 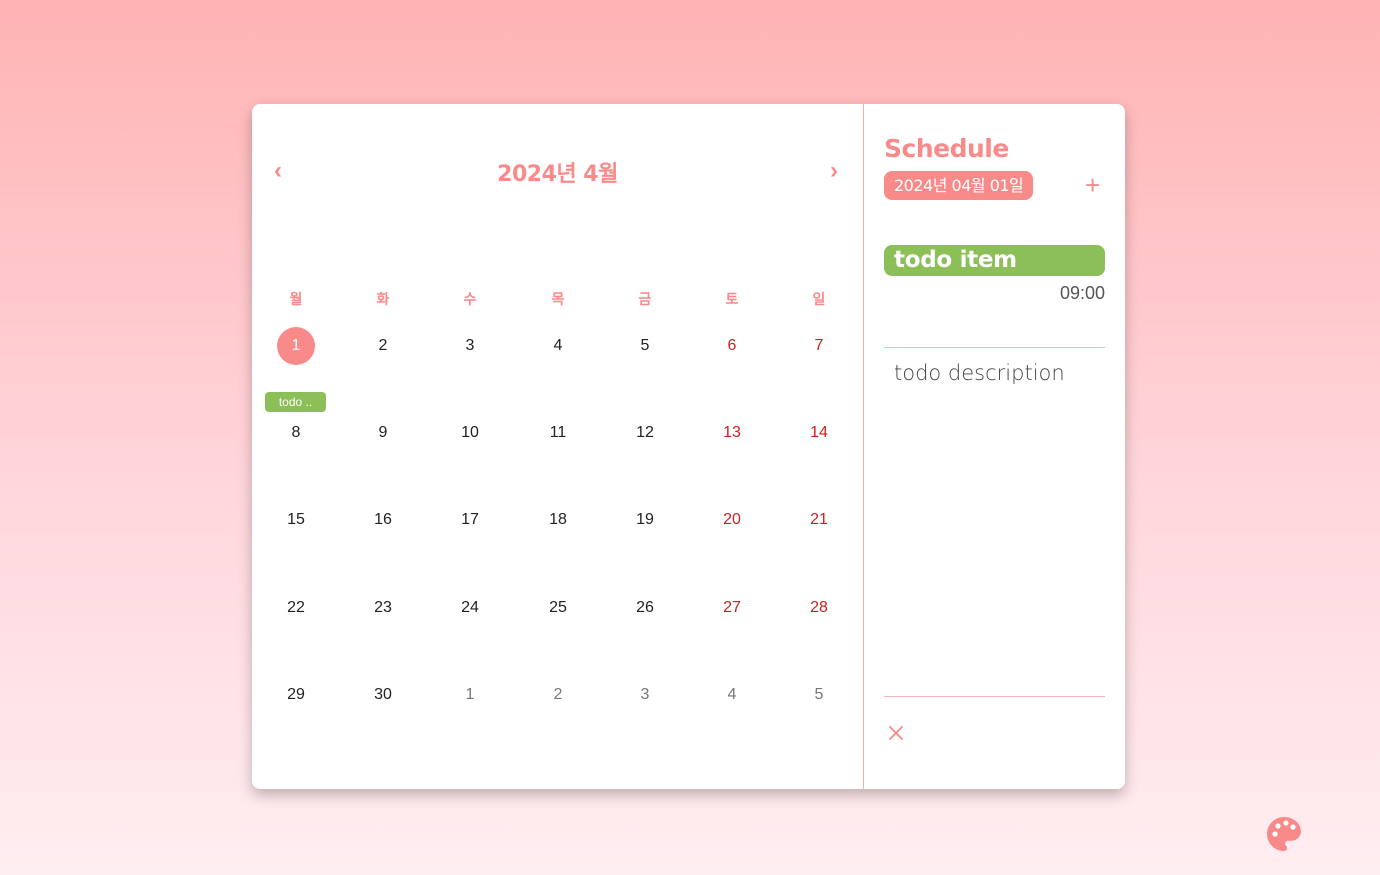 I want to click on calendar-day-number: 18, so click(x=558, y=519).